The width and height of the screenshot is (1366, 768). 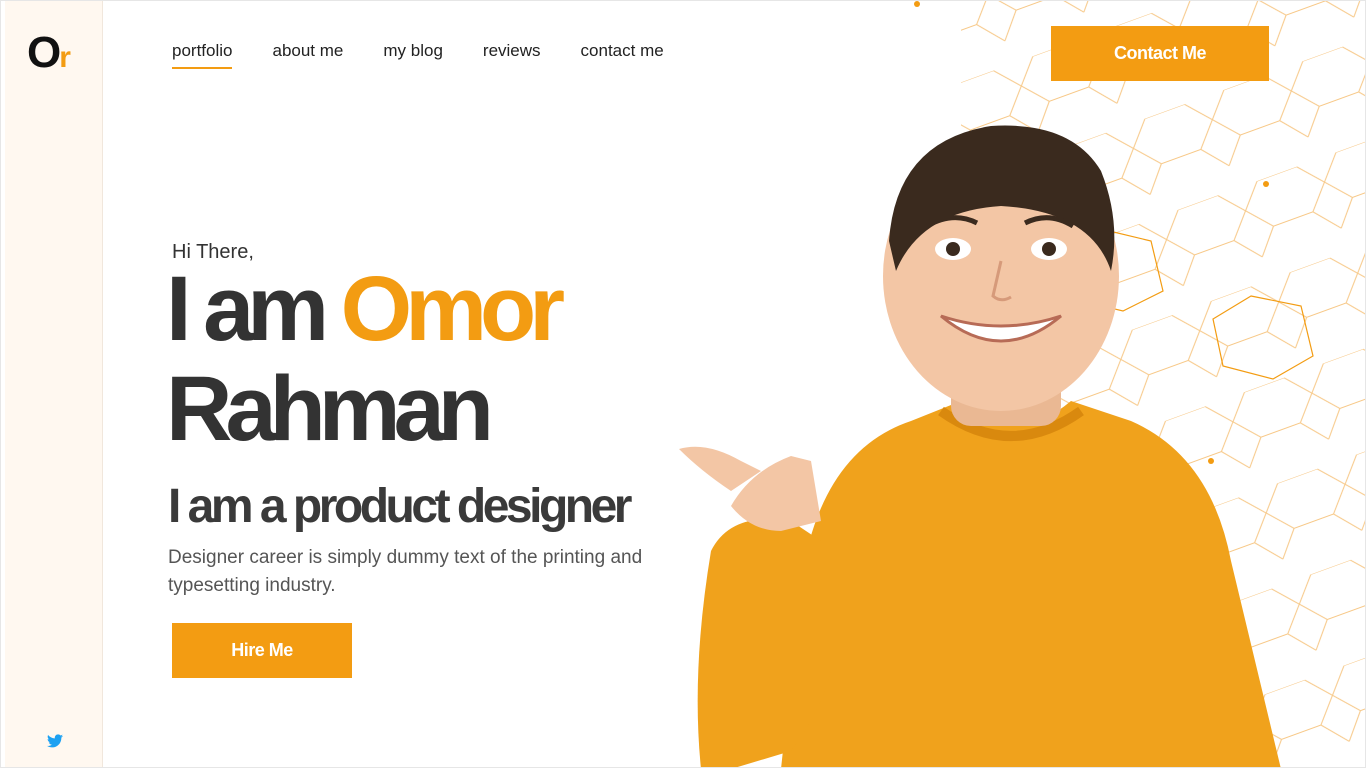 I want to click on hero-first-name: Omor, so click(x=452, y=309).